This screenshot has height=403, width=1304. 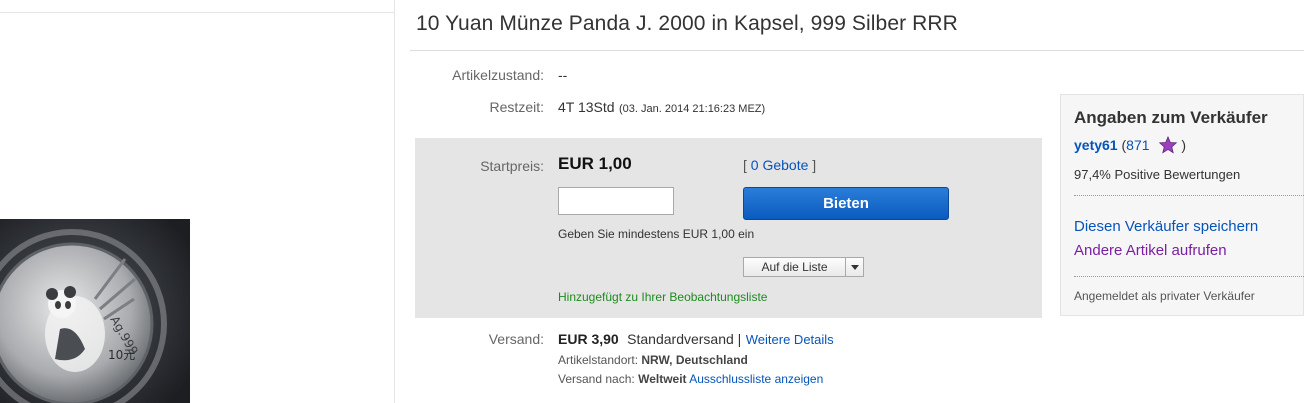 What do you see at coordinates (563, 75) in the screenshot?
I see `condition-value: --` at bounding box center [563, 75].